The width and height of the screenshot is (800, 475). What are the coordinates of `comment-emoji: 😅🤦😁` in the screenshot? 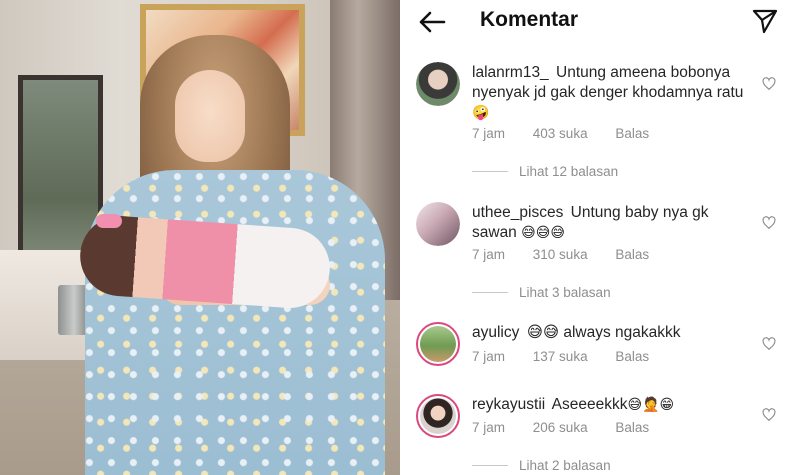 It's located at (651, 405).